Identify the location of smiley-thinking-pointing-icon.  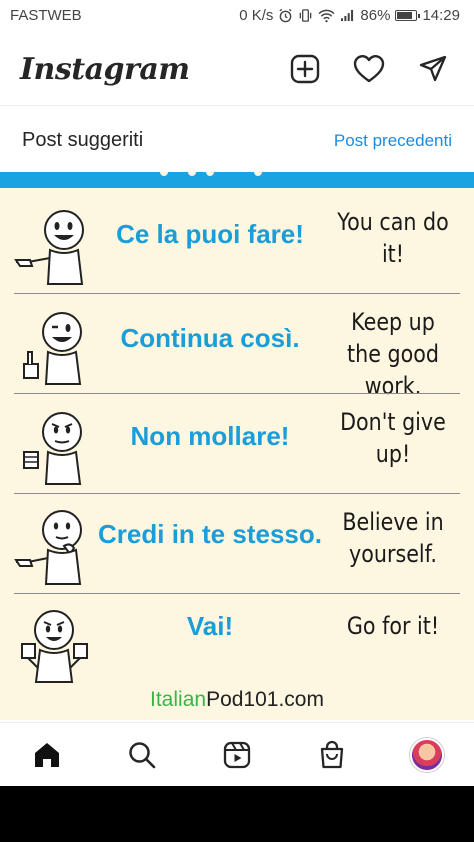
(48, 547).